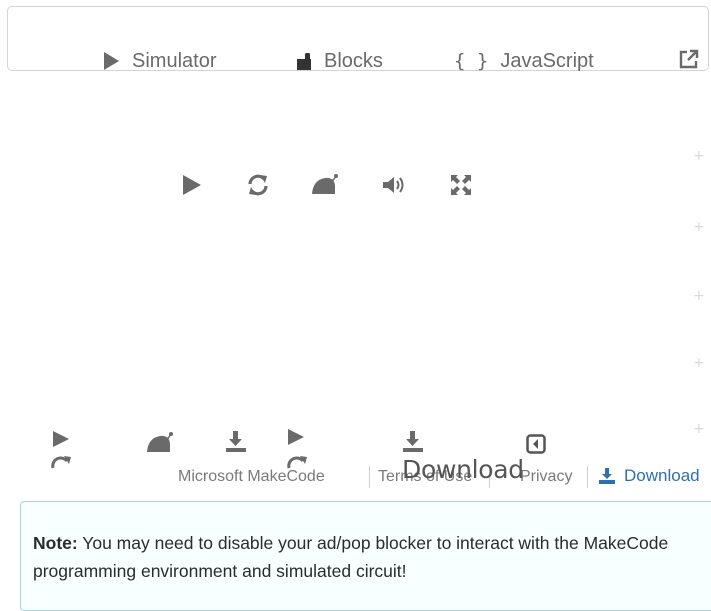 The image size is (711, 611). What do you see at coordinates (55, 543) in the screenshot?
I see `note-label: Note:` at bounding box center [55, 543].